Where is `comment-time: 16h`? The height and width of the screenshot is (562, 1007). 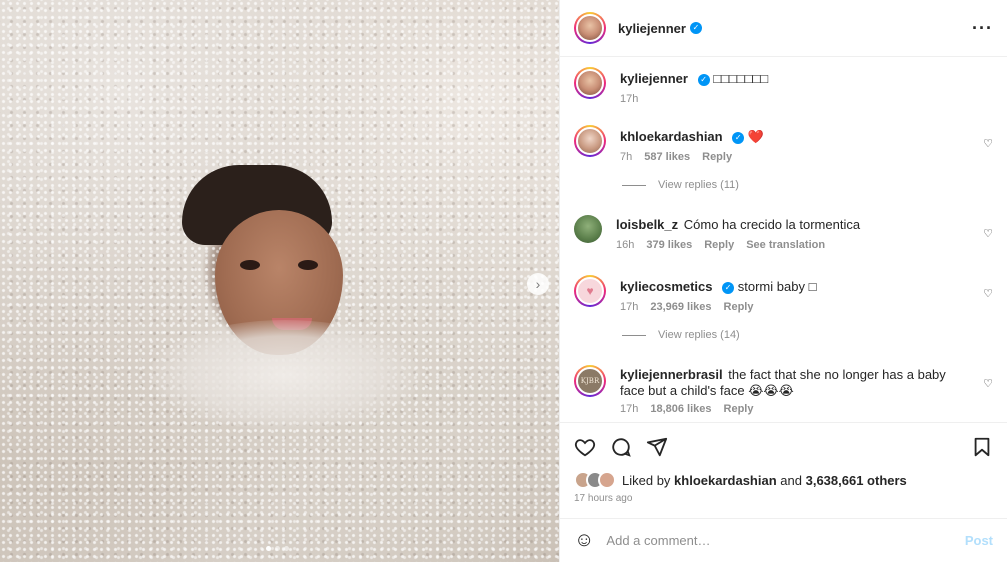
comment-time: 16h is located at coordinates (625, 245).